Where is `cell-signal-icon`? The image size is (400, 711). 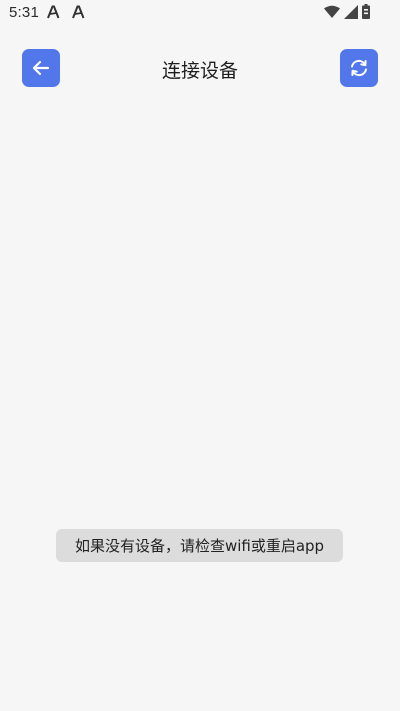 cell-signal-icon is located at coordinates (351, 11).